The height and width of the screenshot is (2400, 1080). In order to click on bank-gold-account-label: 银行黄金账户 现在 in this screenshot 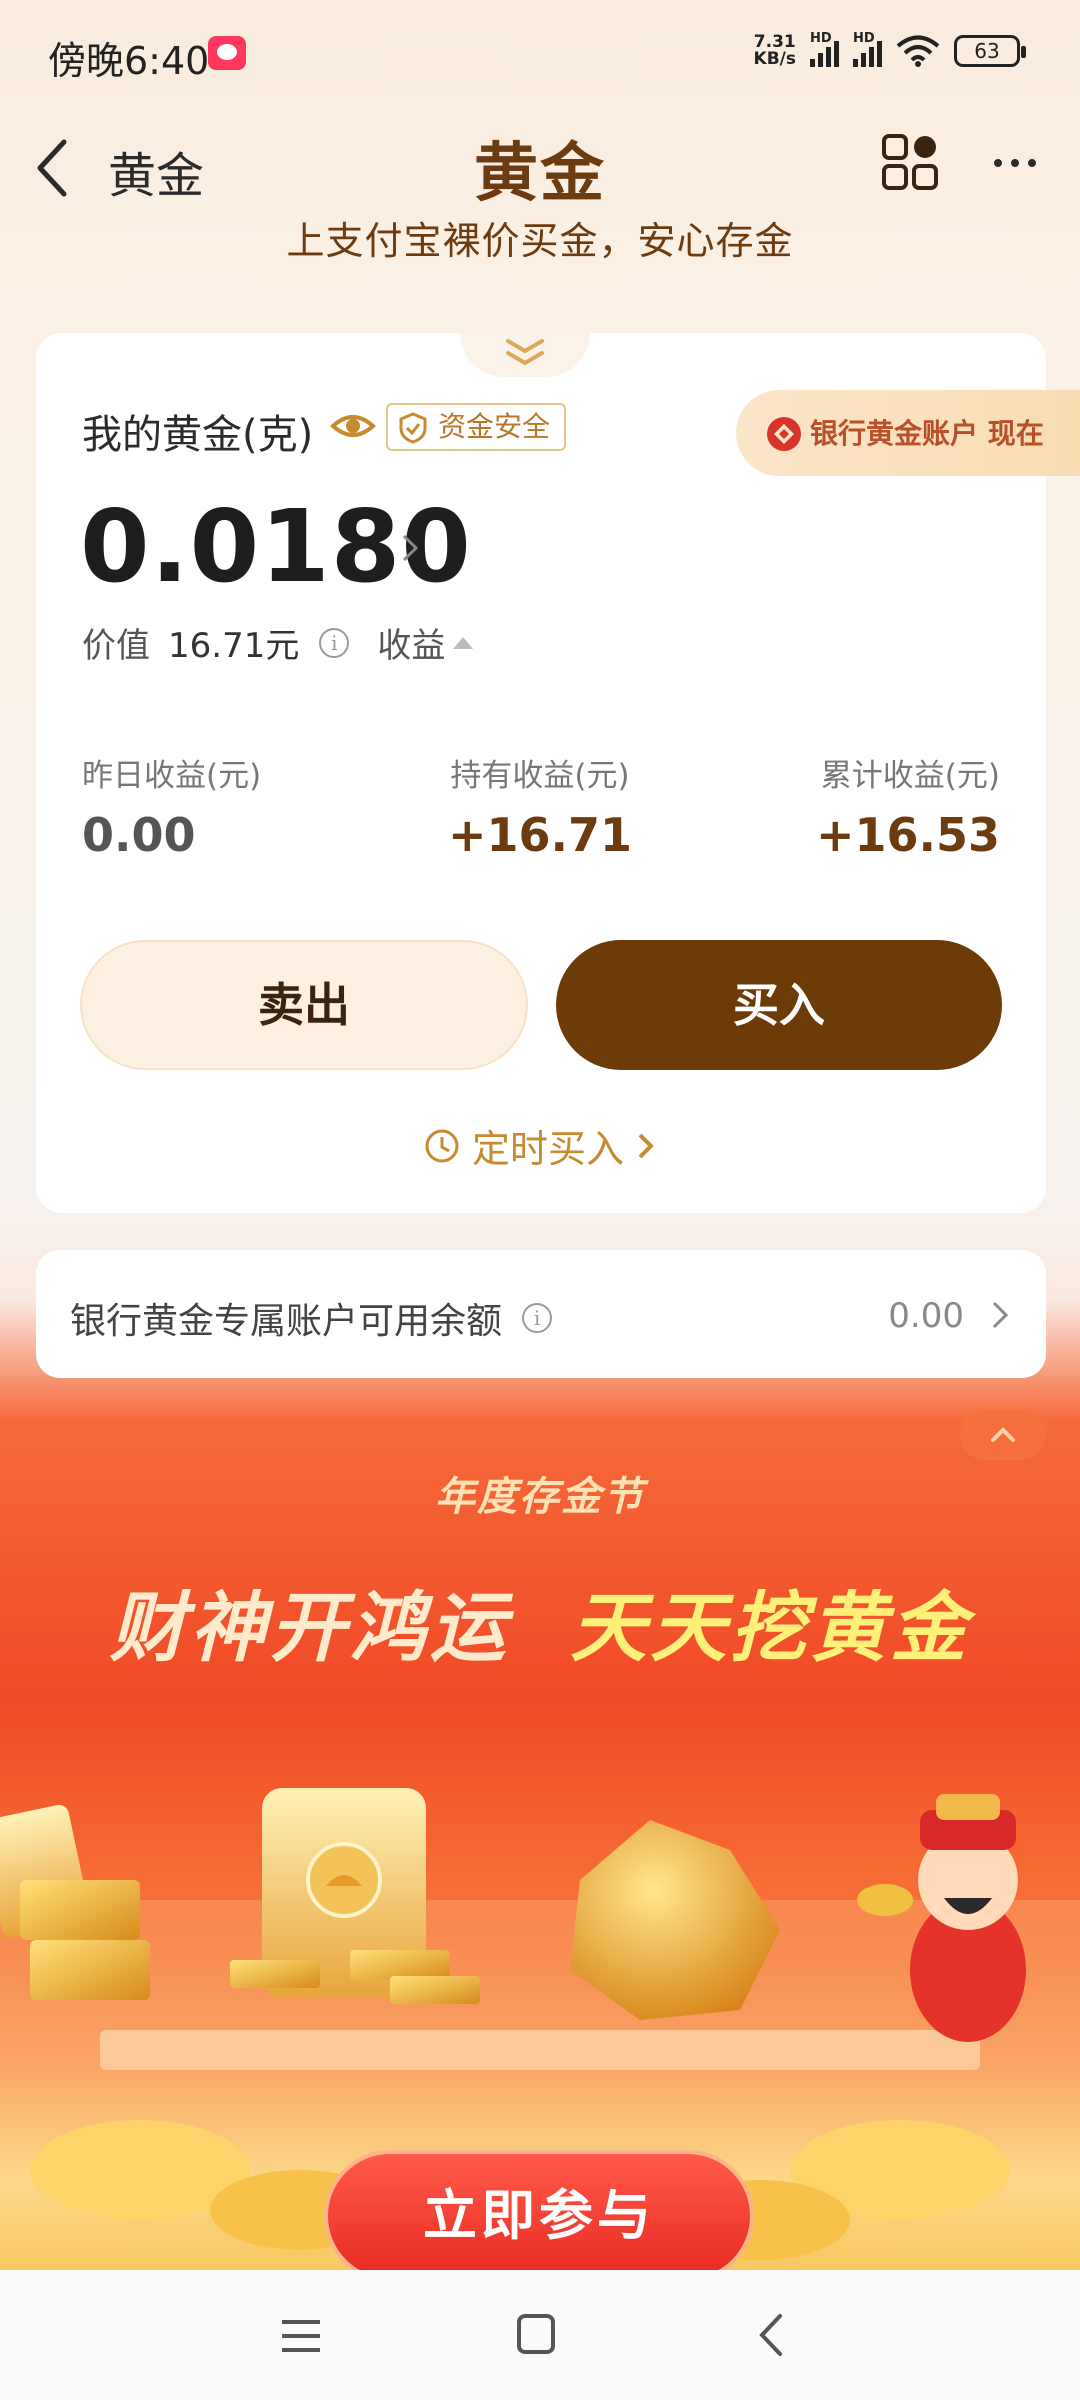, I will do `click(927, 433)`.